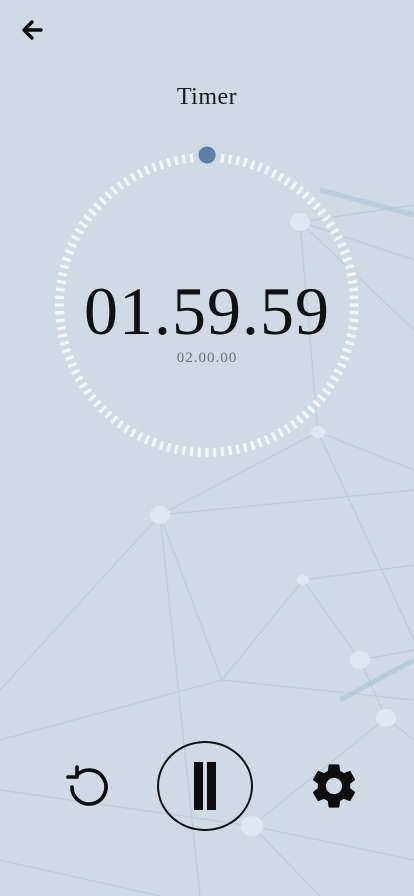 The height and width of the screenshot is (896, 414). I want to click on back-button, so click(32, 30).